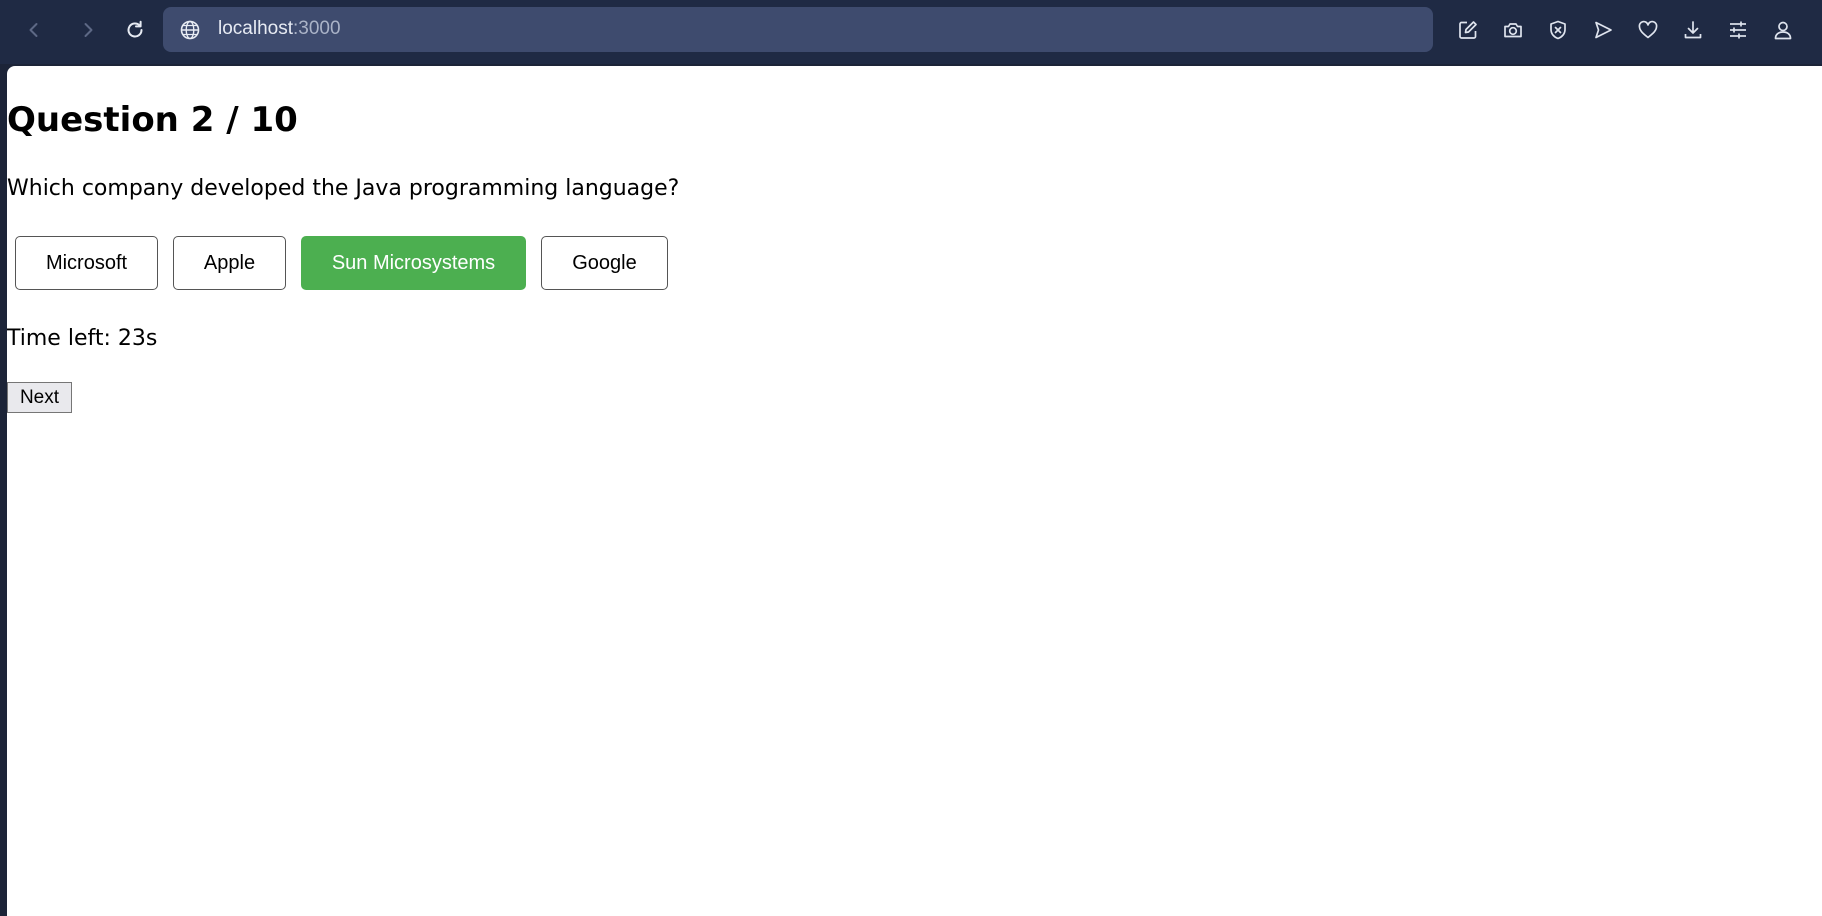  I want to click on back-button, so click(34, 30).